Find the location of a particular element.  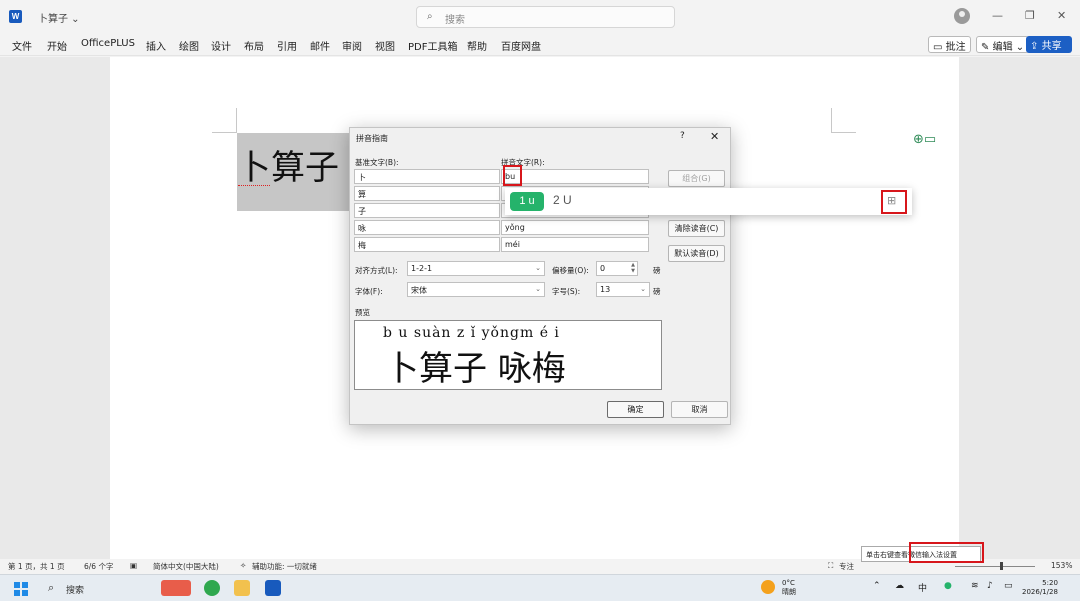

ime-mode-indicator: 中 is located at coordinates (922, 587).